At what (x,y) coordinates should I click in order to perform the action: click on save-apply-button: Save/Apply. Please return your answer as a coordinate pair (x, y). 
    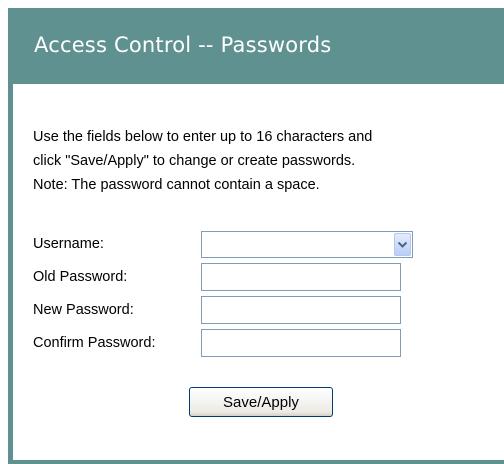
    Looking at the image, I should click on (261, 402).